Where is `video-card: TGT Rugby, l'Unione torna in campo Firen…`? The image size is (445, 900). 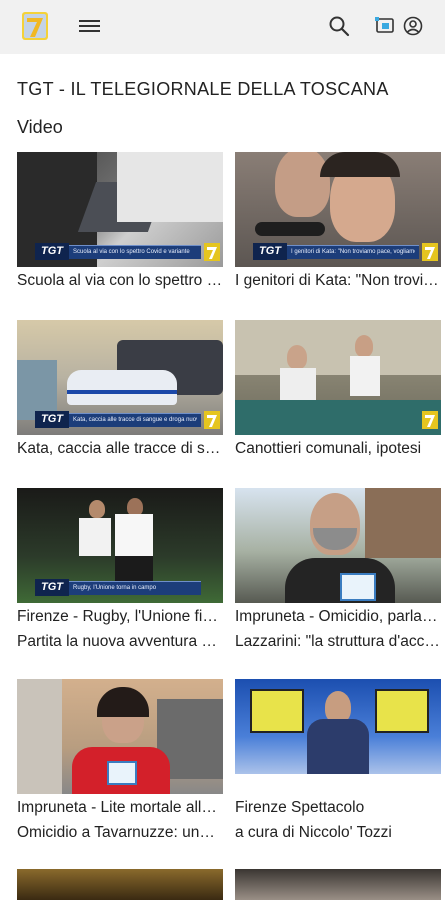
video-card: TGT Rugby, l'Unione torna in campo Firen… is located at coordinates (120, 570).